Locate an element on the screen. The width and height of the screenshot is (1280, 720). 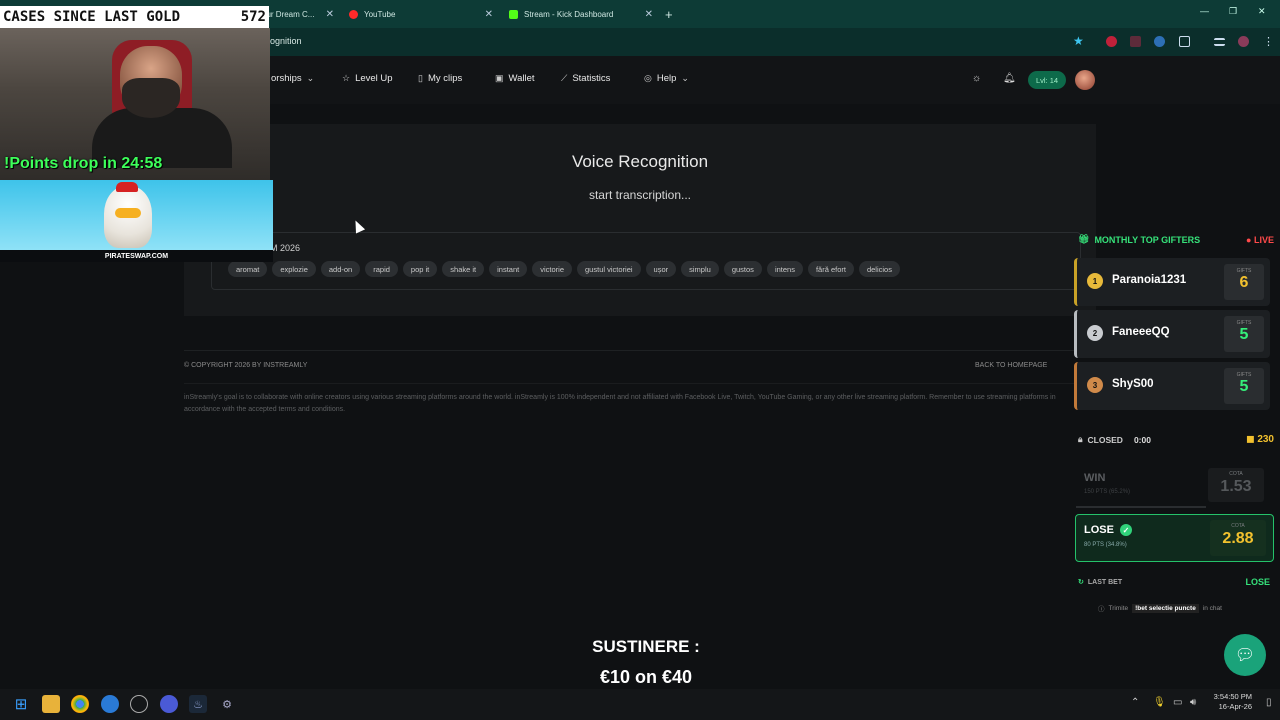
hint-command: !bet selectie puncte is located at coordinates (1165, 608).